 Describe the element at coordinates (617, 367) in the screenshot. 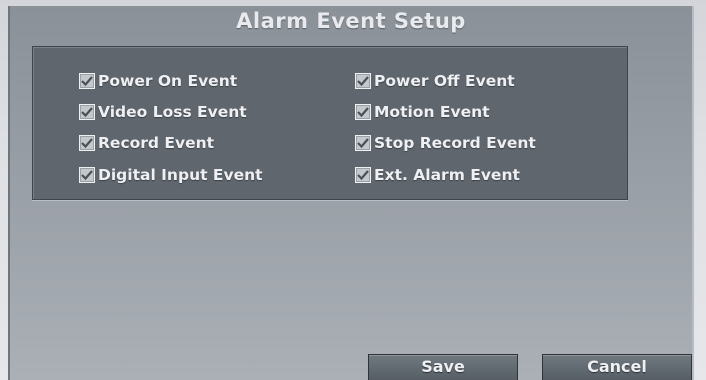

I see `cancel-button: Cancel` at that location.